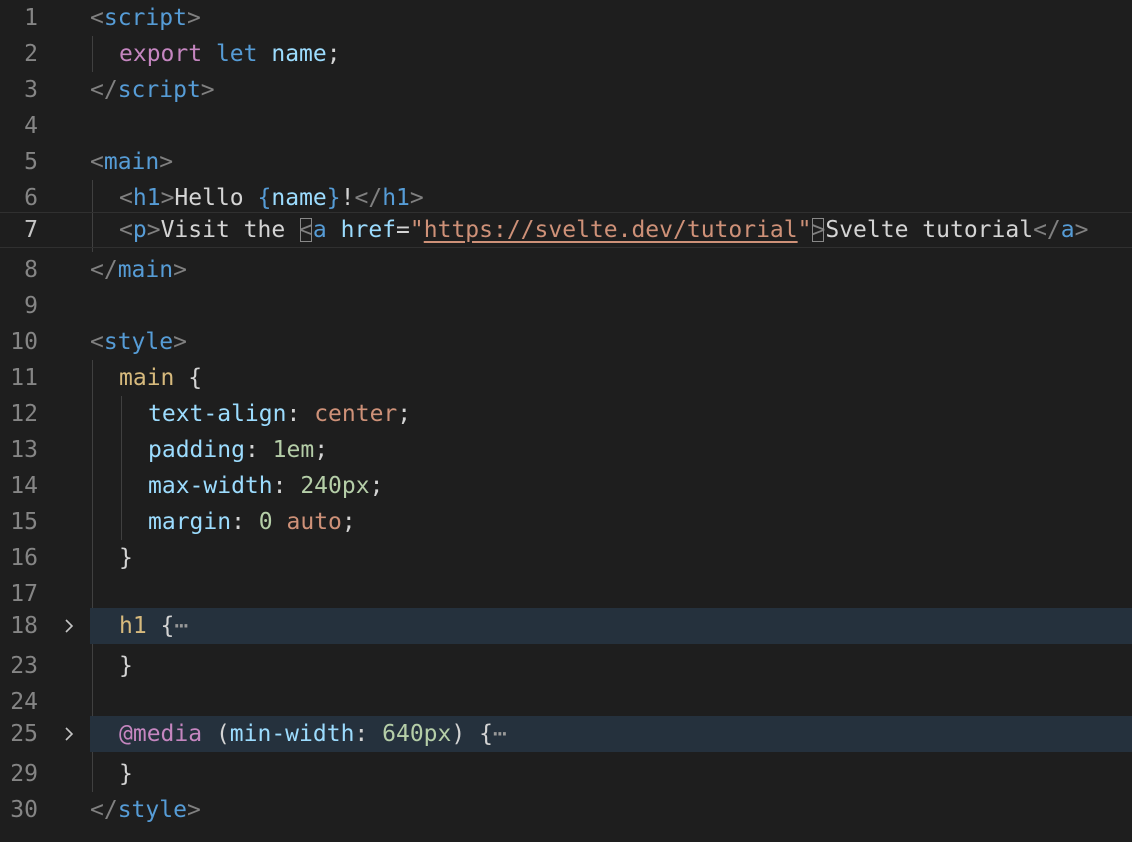 This screenshot has height=842, width=1132. Describe the element at coordinates (252, 522) in the screenshot. I see `code-text: margin: 0 auto;` at that location.